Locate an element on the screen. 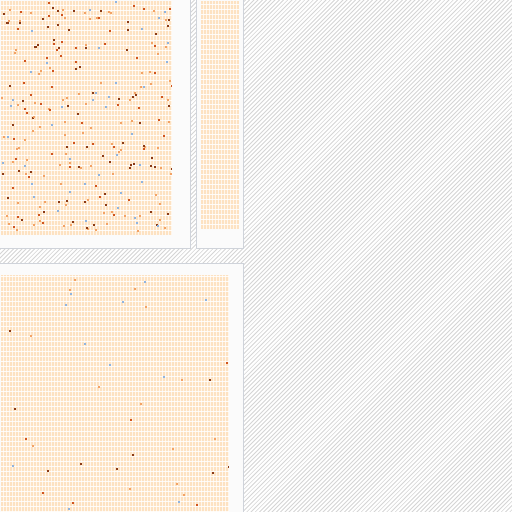 The width and height of the screenshot is (512, 512). thumbnail-content-top-right is located at coordinates (220, 115).